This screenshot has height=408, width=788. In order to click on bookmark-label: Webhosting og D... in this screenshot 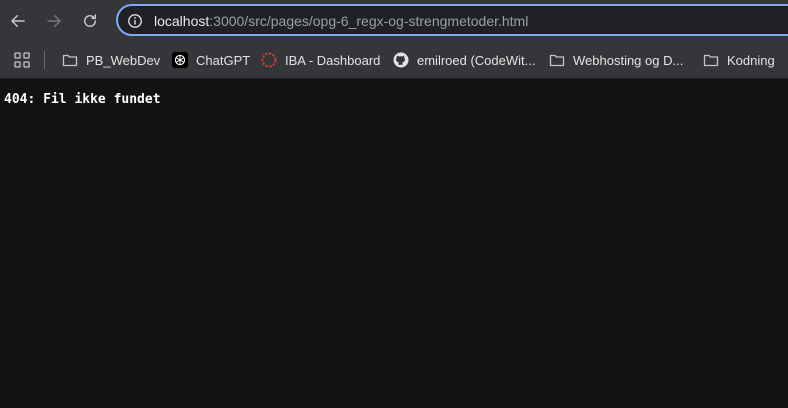, I will do `click(628, 60)`.